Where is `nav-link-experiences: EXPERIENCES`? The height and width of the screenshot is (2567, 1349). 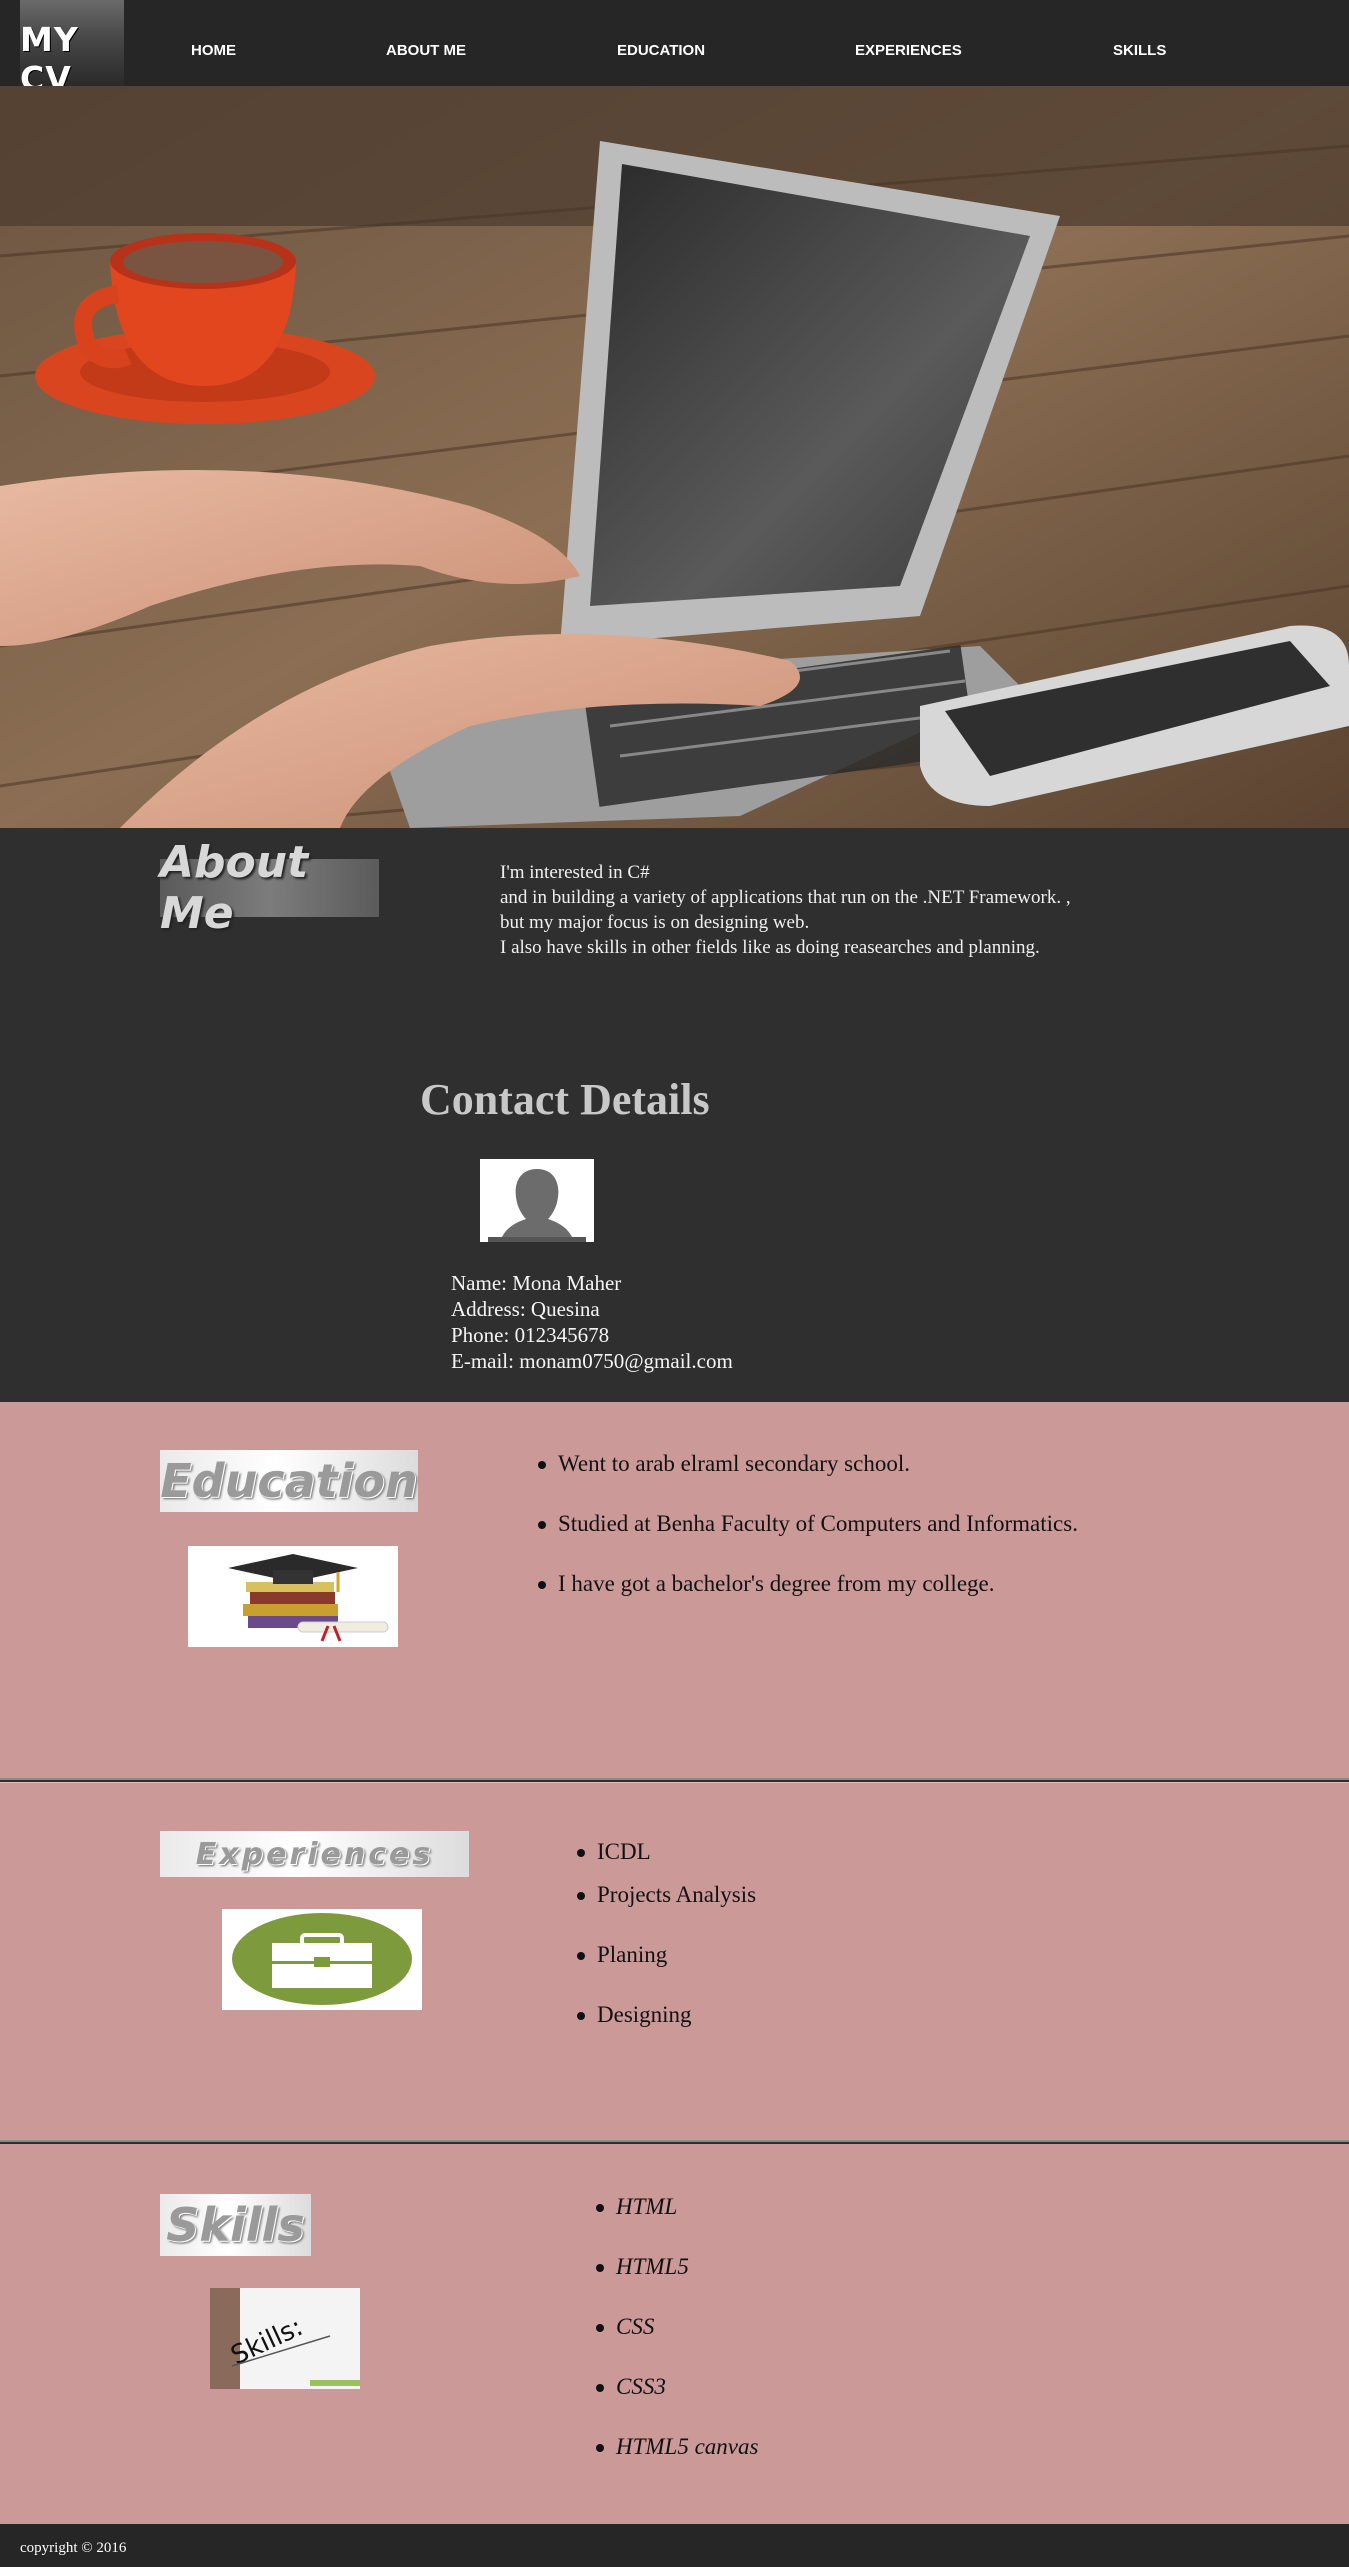 nav-link-experiences: EXPERIENCES is located at coordinates (908, 50).